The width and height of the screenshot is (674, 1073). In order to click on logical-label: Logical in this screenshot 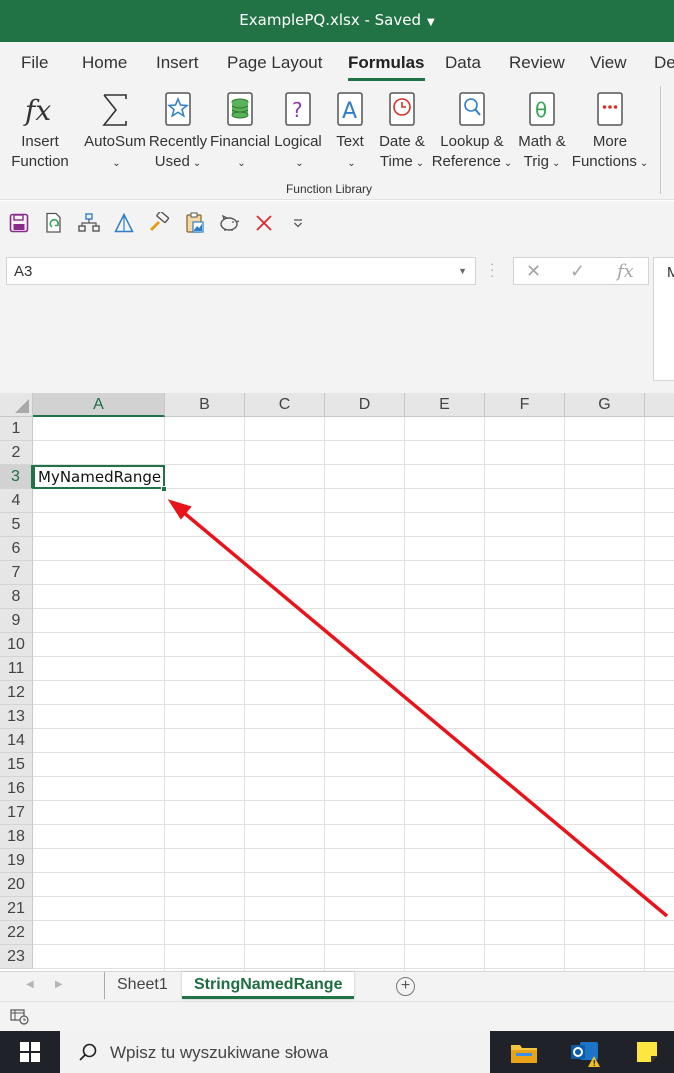, I will do `click(298, 141)`.